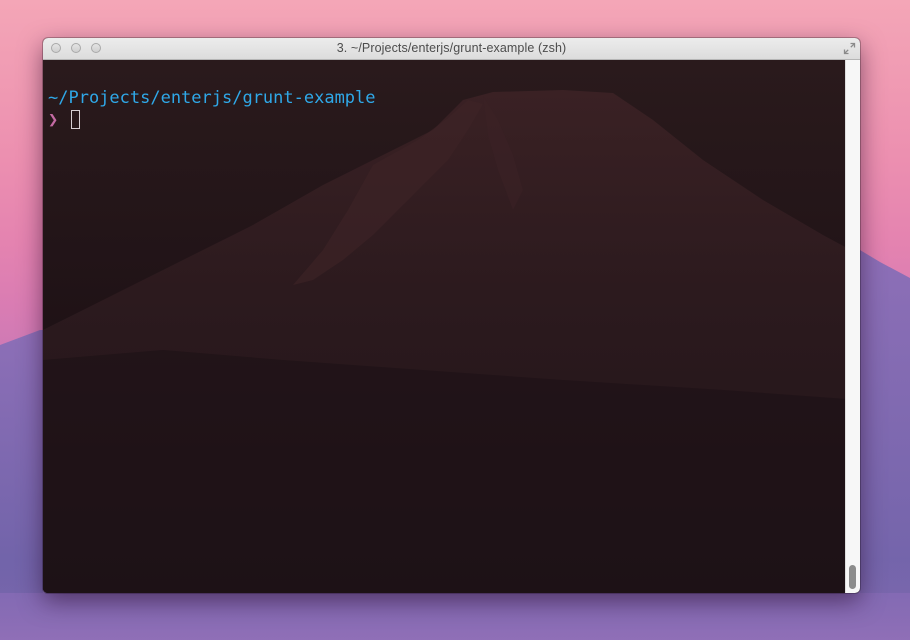 The width and height of the screenshot is (910, 640). What do you see at coordinates (212, 120) in the screenshot?
I see `prompt-line: ❯` at bounding box center [212, 120].